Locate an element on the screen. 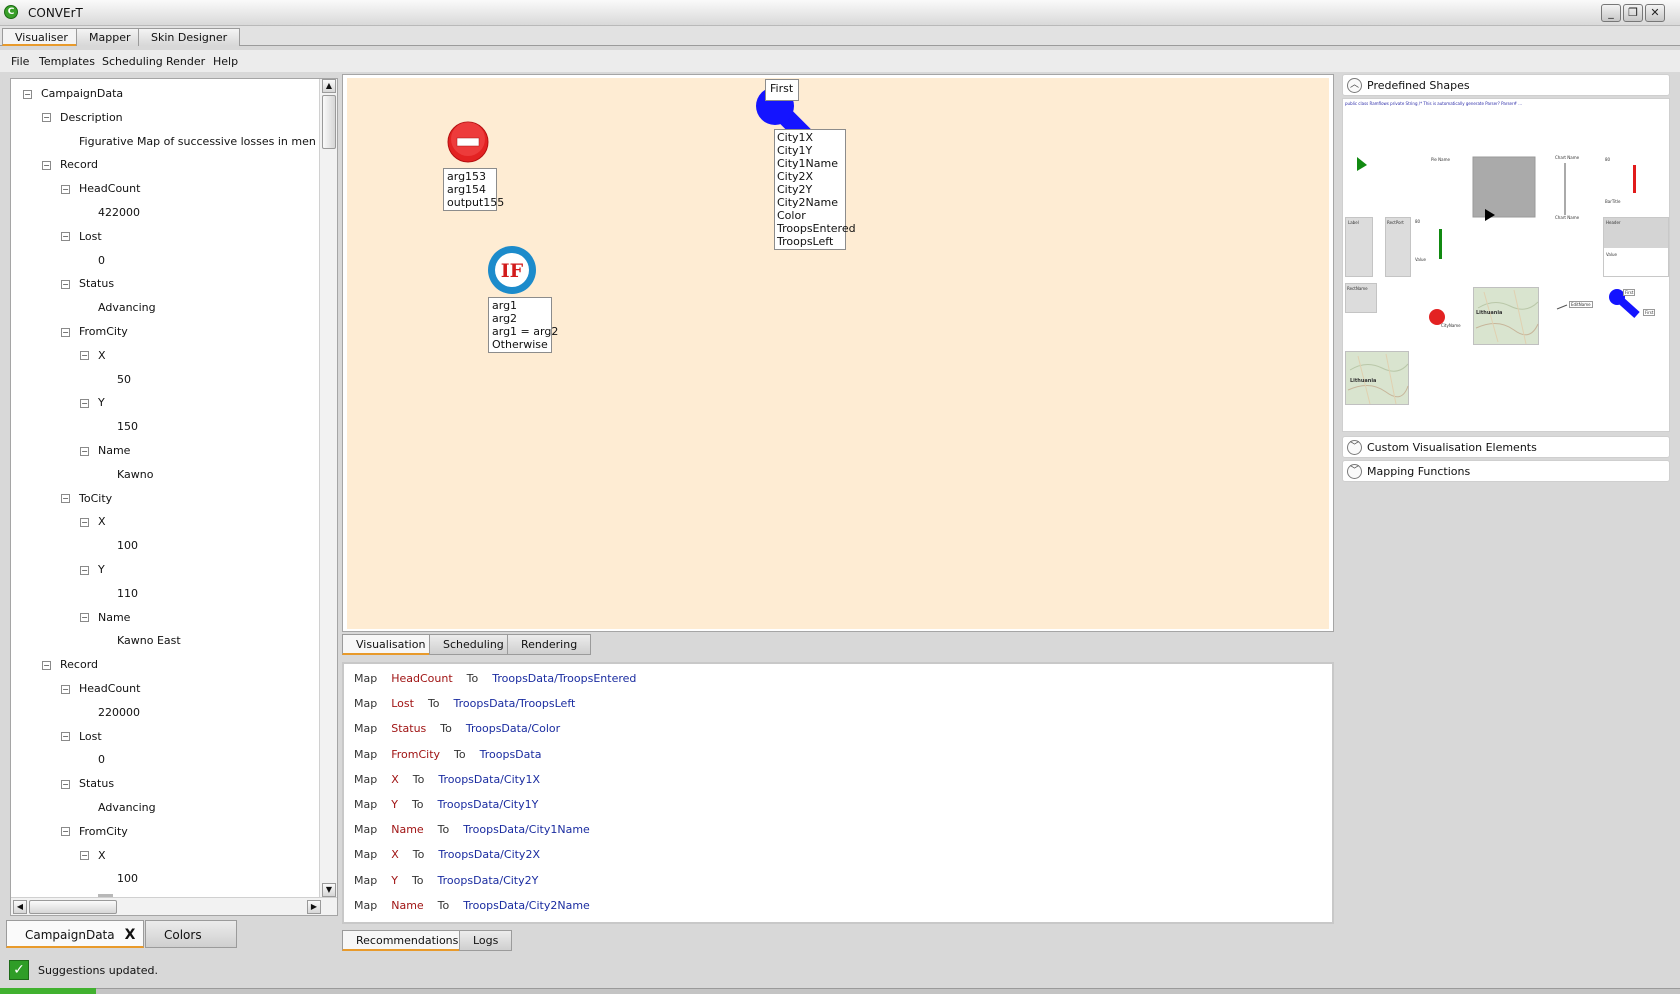 The width and height of the screenshot is (1680, 994). minimize-button: _ is located at coordinates (1611, 13).